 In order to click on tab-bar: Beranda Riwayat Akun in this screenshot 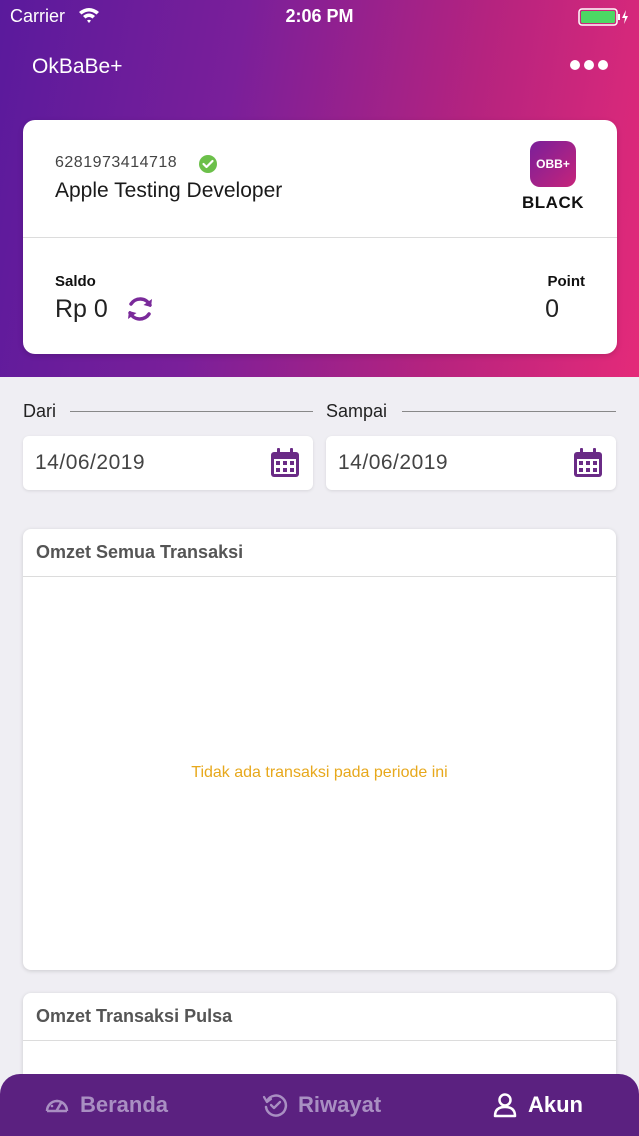, I will do `click(319, 1105)`.